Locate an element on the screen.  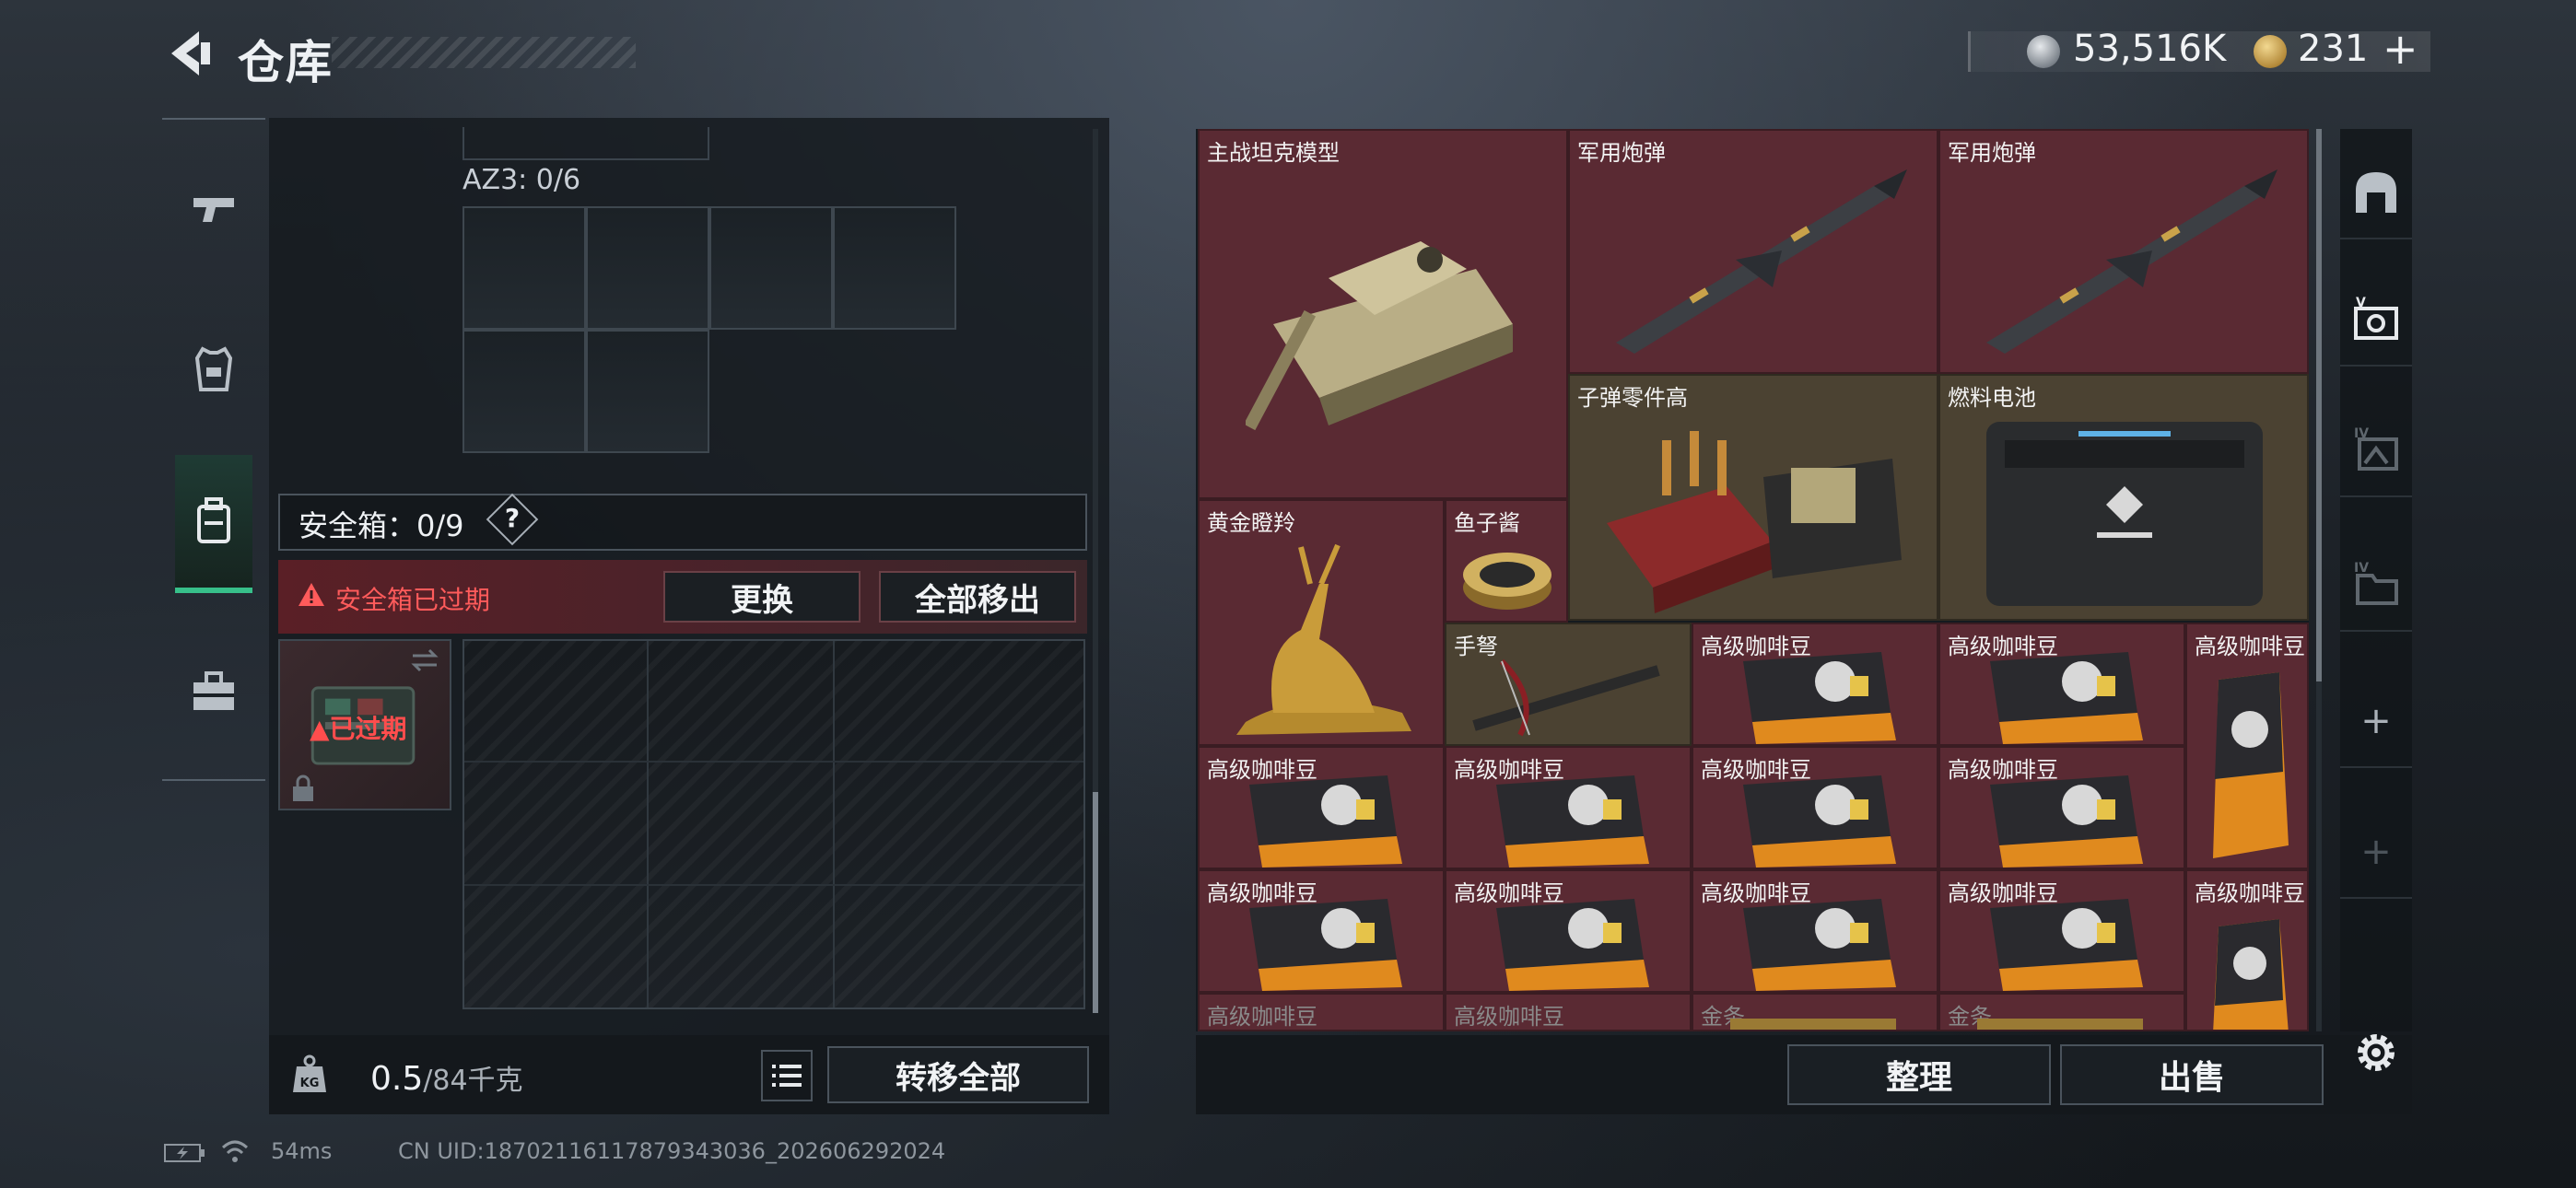
silver-coin-icon is located at coordinates (2044, 51).